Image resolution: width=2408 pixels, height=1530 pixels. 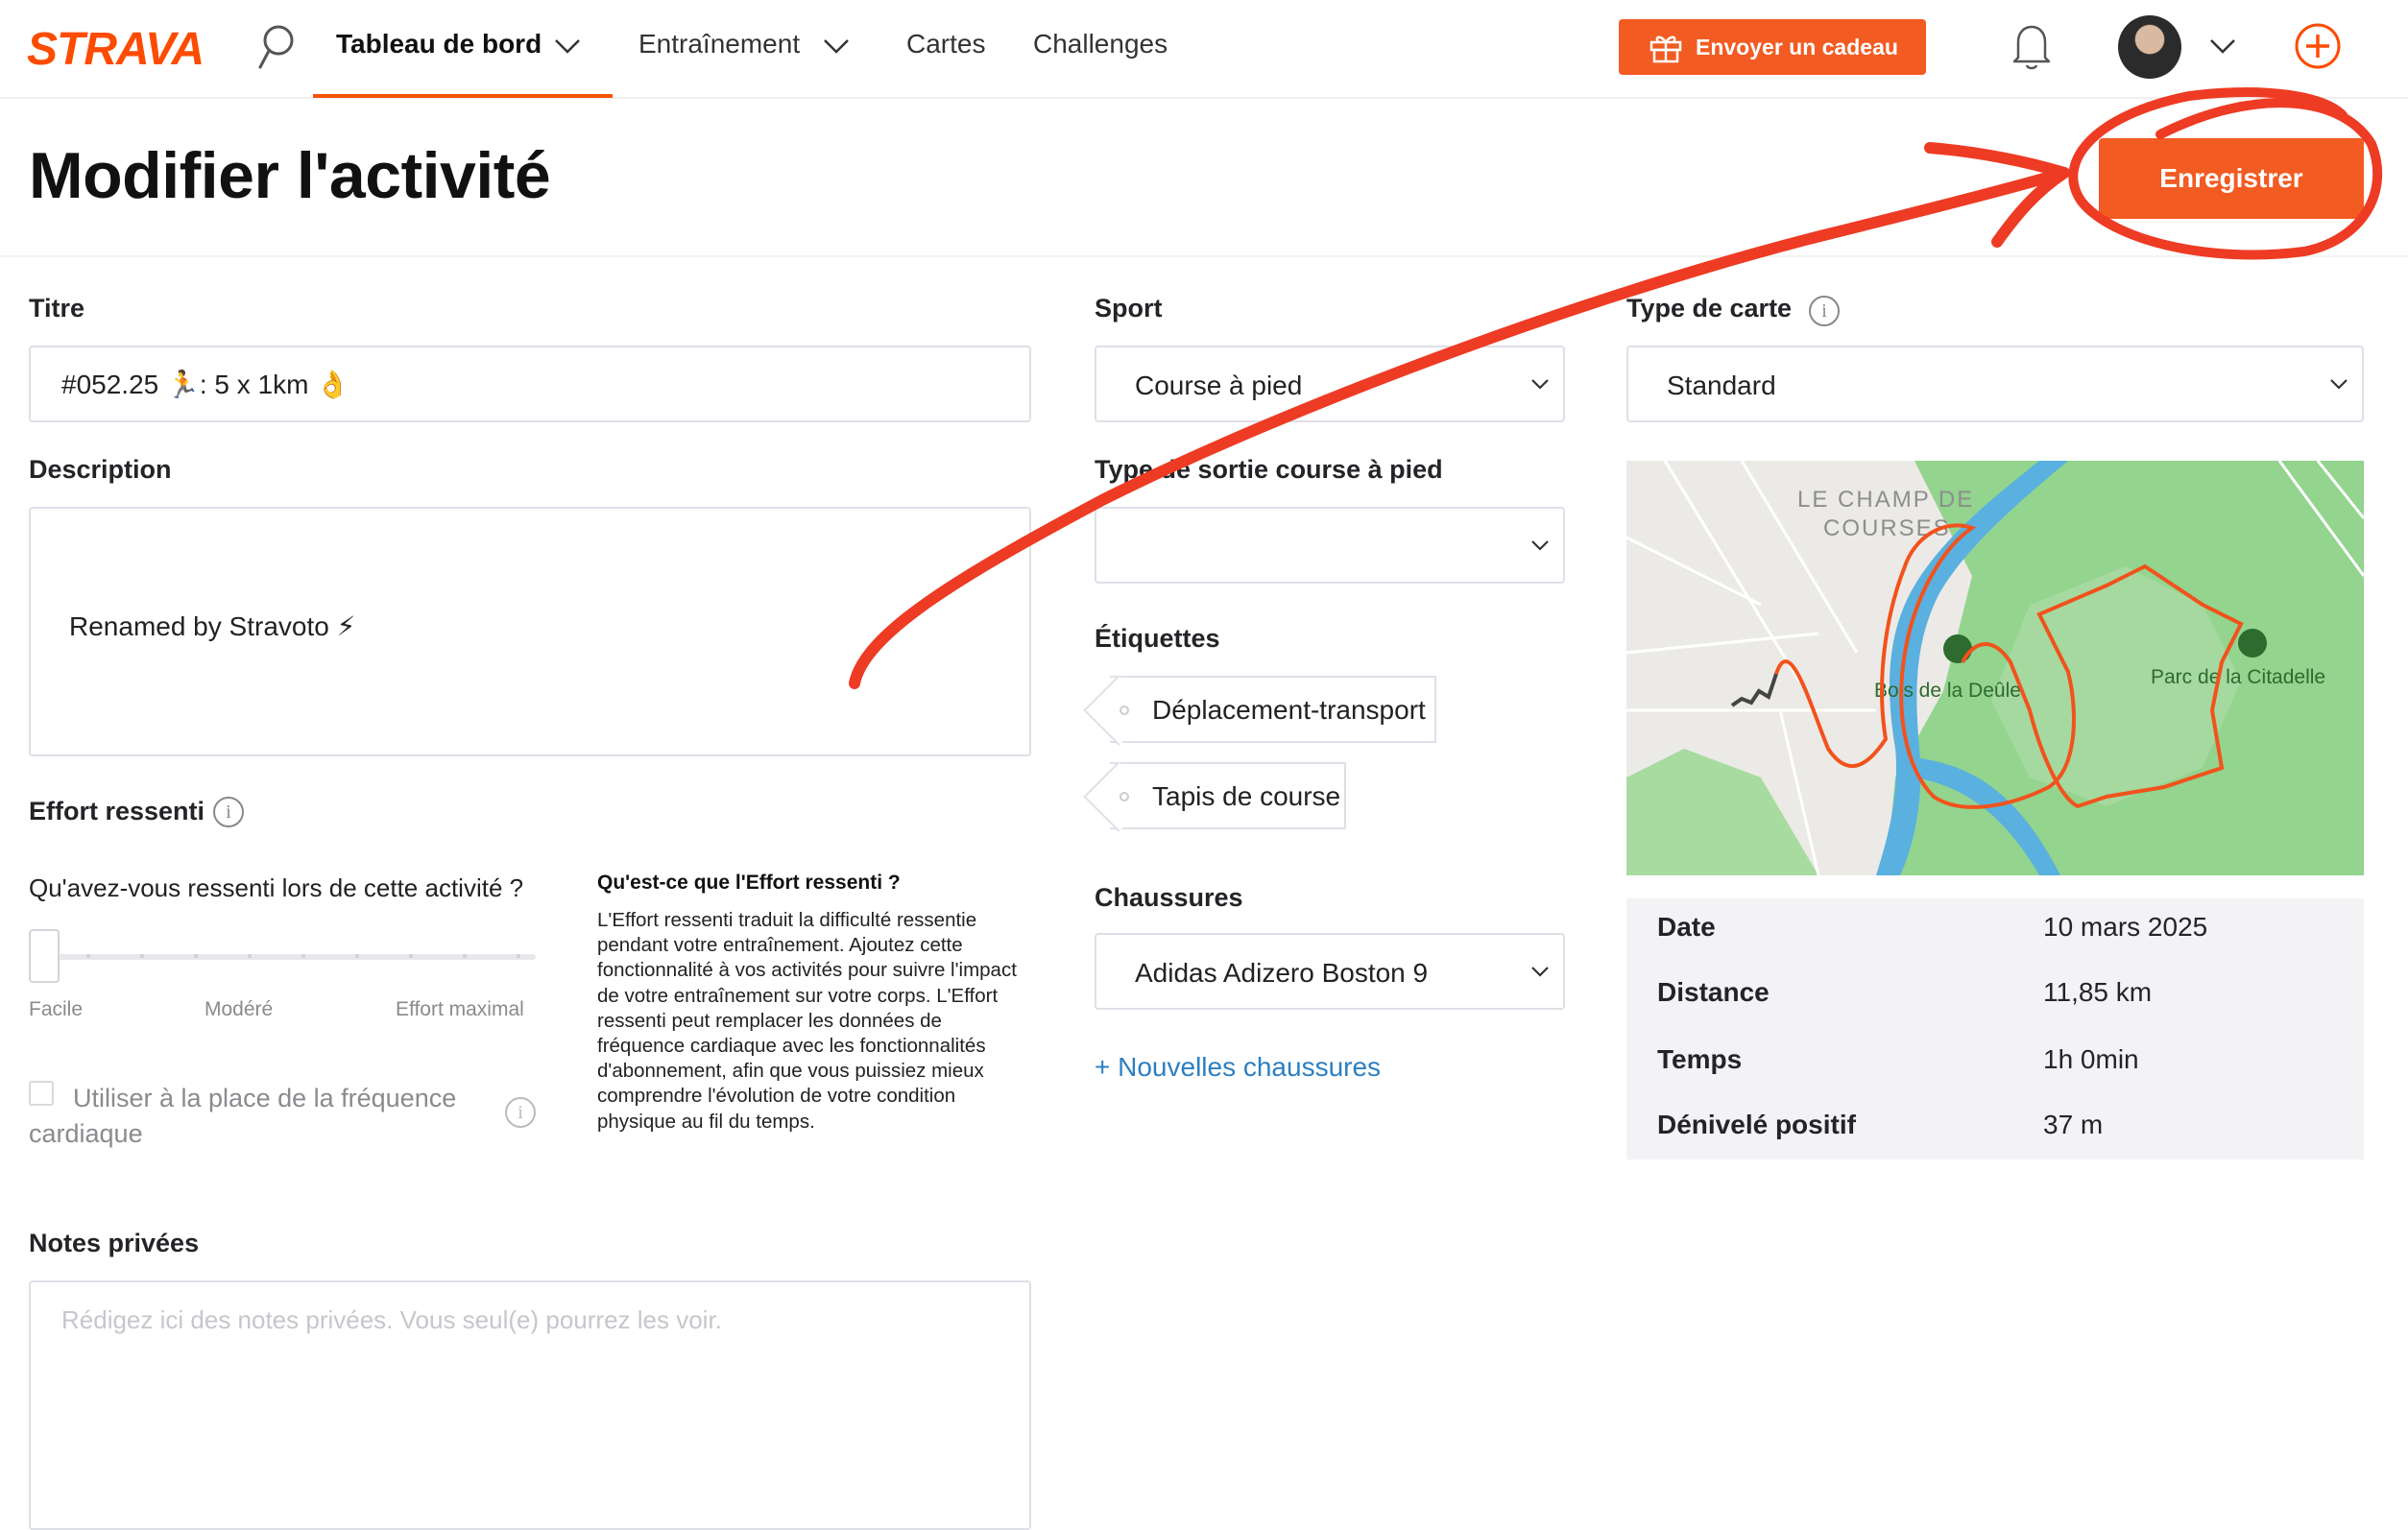 What do you see at coordinates (101, 470) in the screenshot?
I see `description-label: Description` at bounding box center [101, 470].